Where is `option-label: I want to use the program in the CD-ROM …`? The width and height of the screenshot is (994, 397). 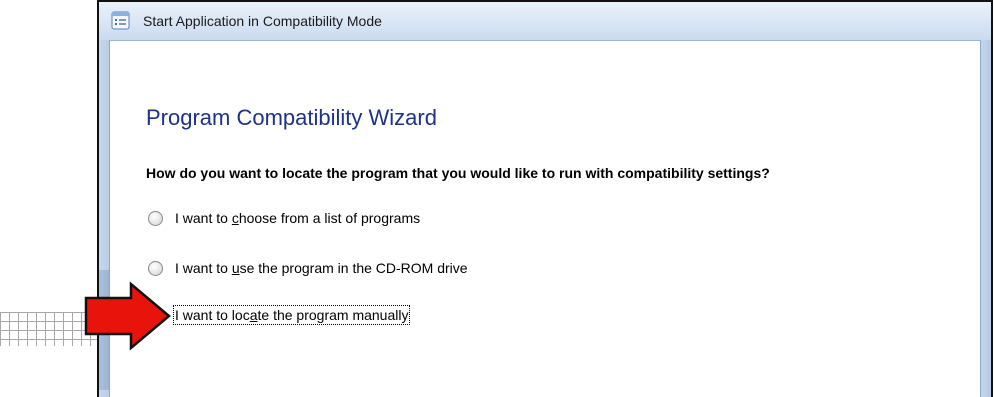 option-label: I want to use the program in the CD-ROM … is located at coordinates (321, 268).